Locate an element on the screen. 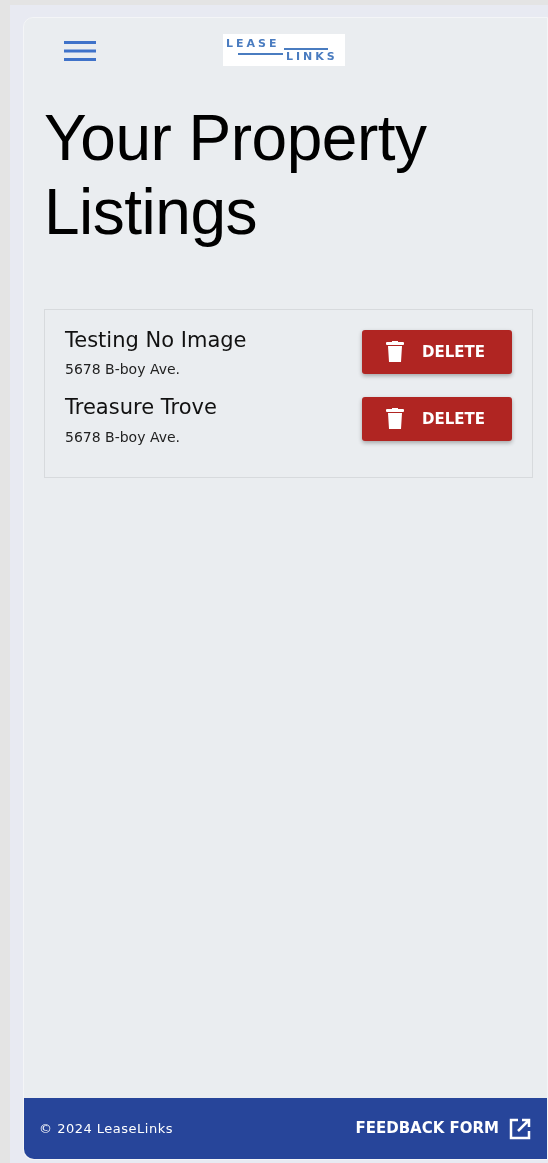 This screenshot has width=548, height=1163. external-link-icon is located at coordinates (520, 1128).